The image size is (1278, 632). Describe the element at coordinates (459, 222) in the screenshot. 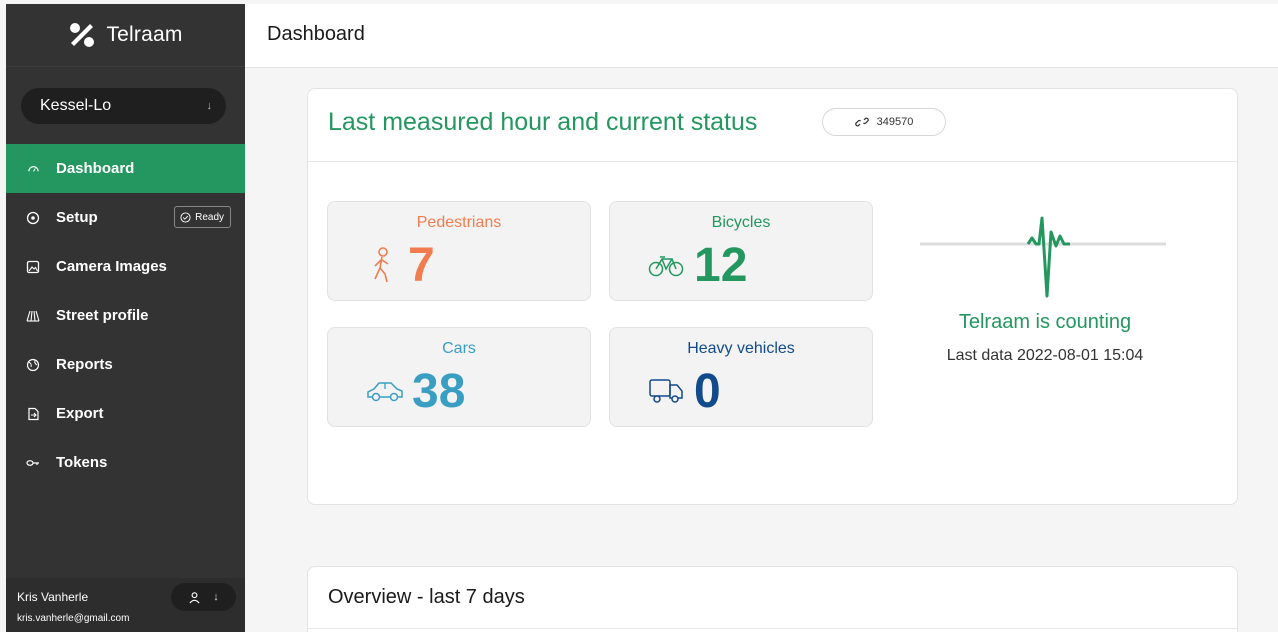

I see `tile-label: Pedestrians` at that location.